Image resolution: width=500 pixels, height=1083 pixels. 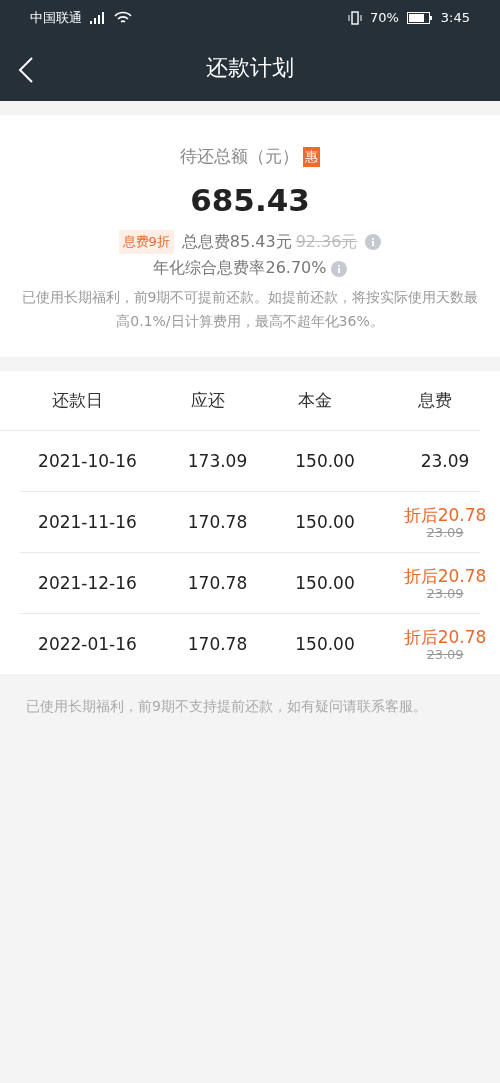 I want to click on discount-badge: 惠, so click(x=311, y=156).